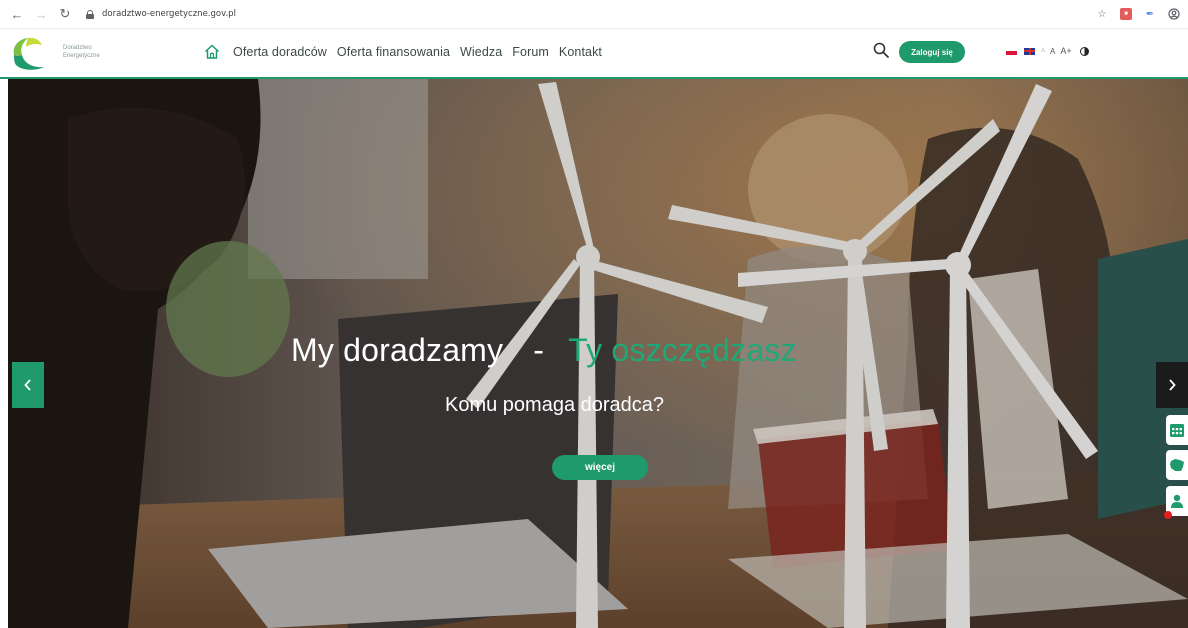 The width and height of the screenshot is (1188, 628). I want to click on url-text: doradztwo-energetyczne.gov.pl, so click(169, 14).